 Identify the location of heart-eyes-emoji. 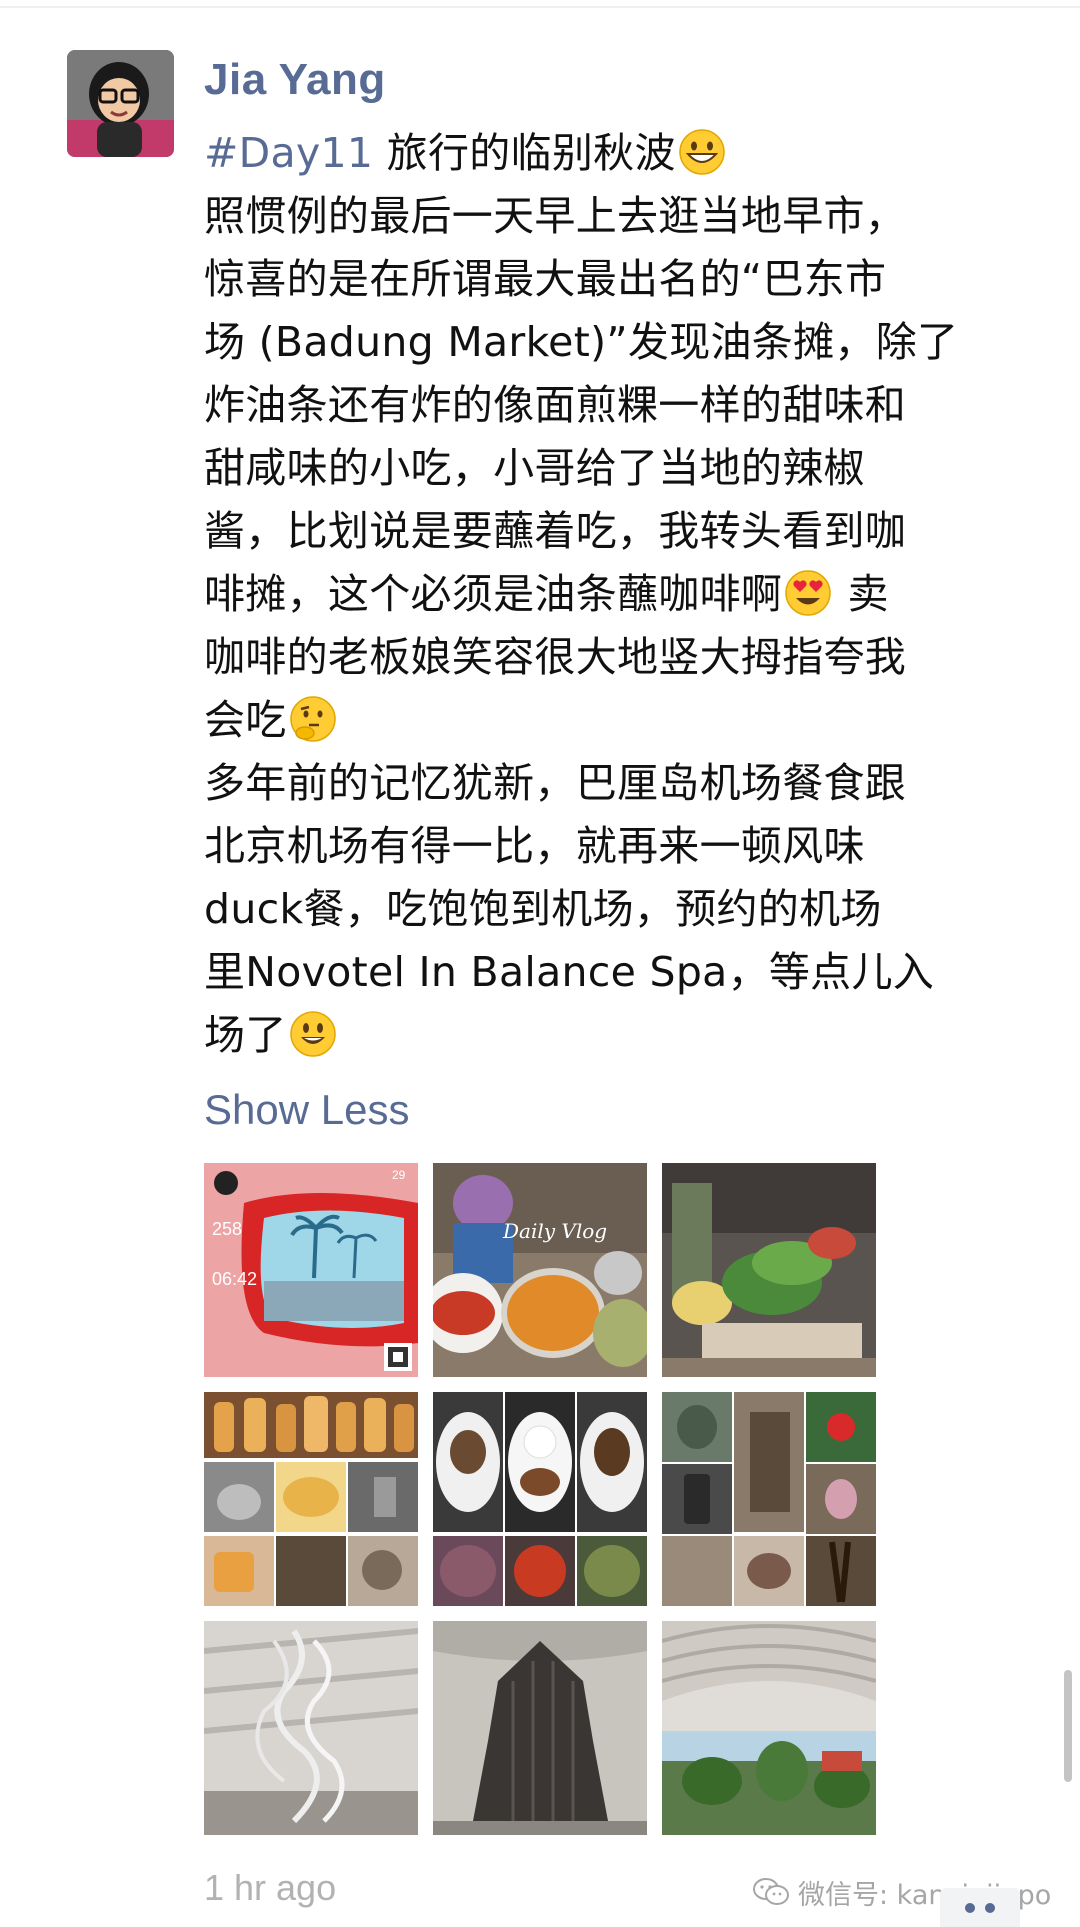
(808, 593).